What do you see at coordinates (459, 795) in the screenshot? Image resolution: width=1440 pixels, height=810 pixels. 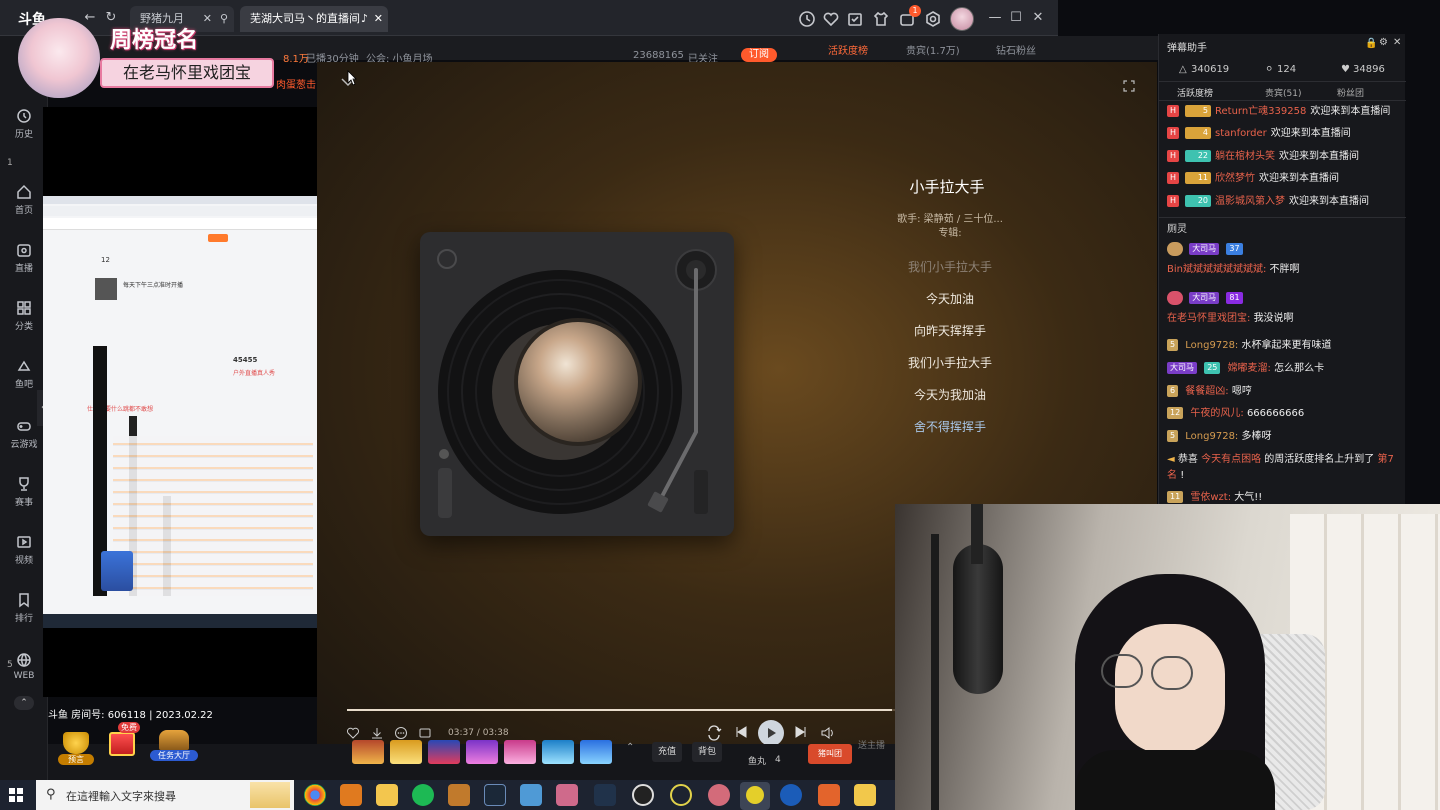 I see `game-icon` at bounding box center [459, 795].